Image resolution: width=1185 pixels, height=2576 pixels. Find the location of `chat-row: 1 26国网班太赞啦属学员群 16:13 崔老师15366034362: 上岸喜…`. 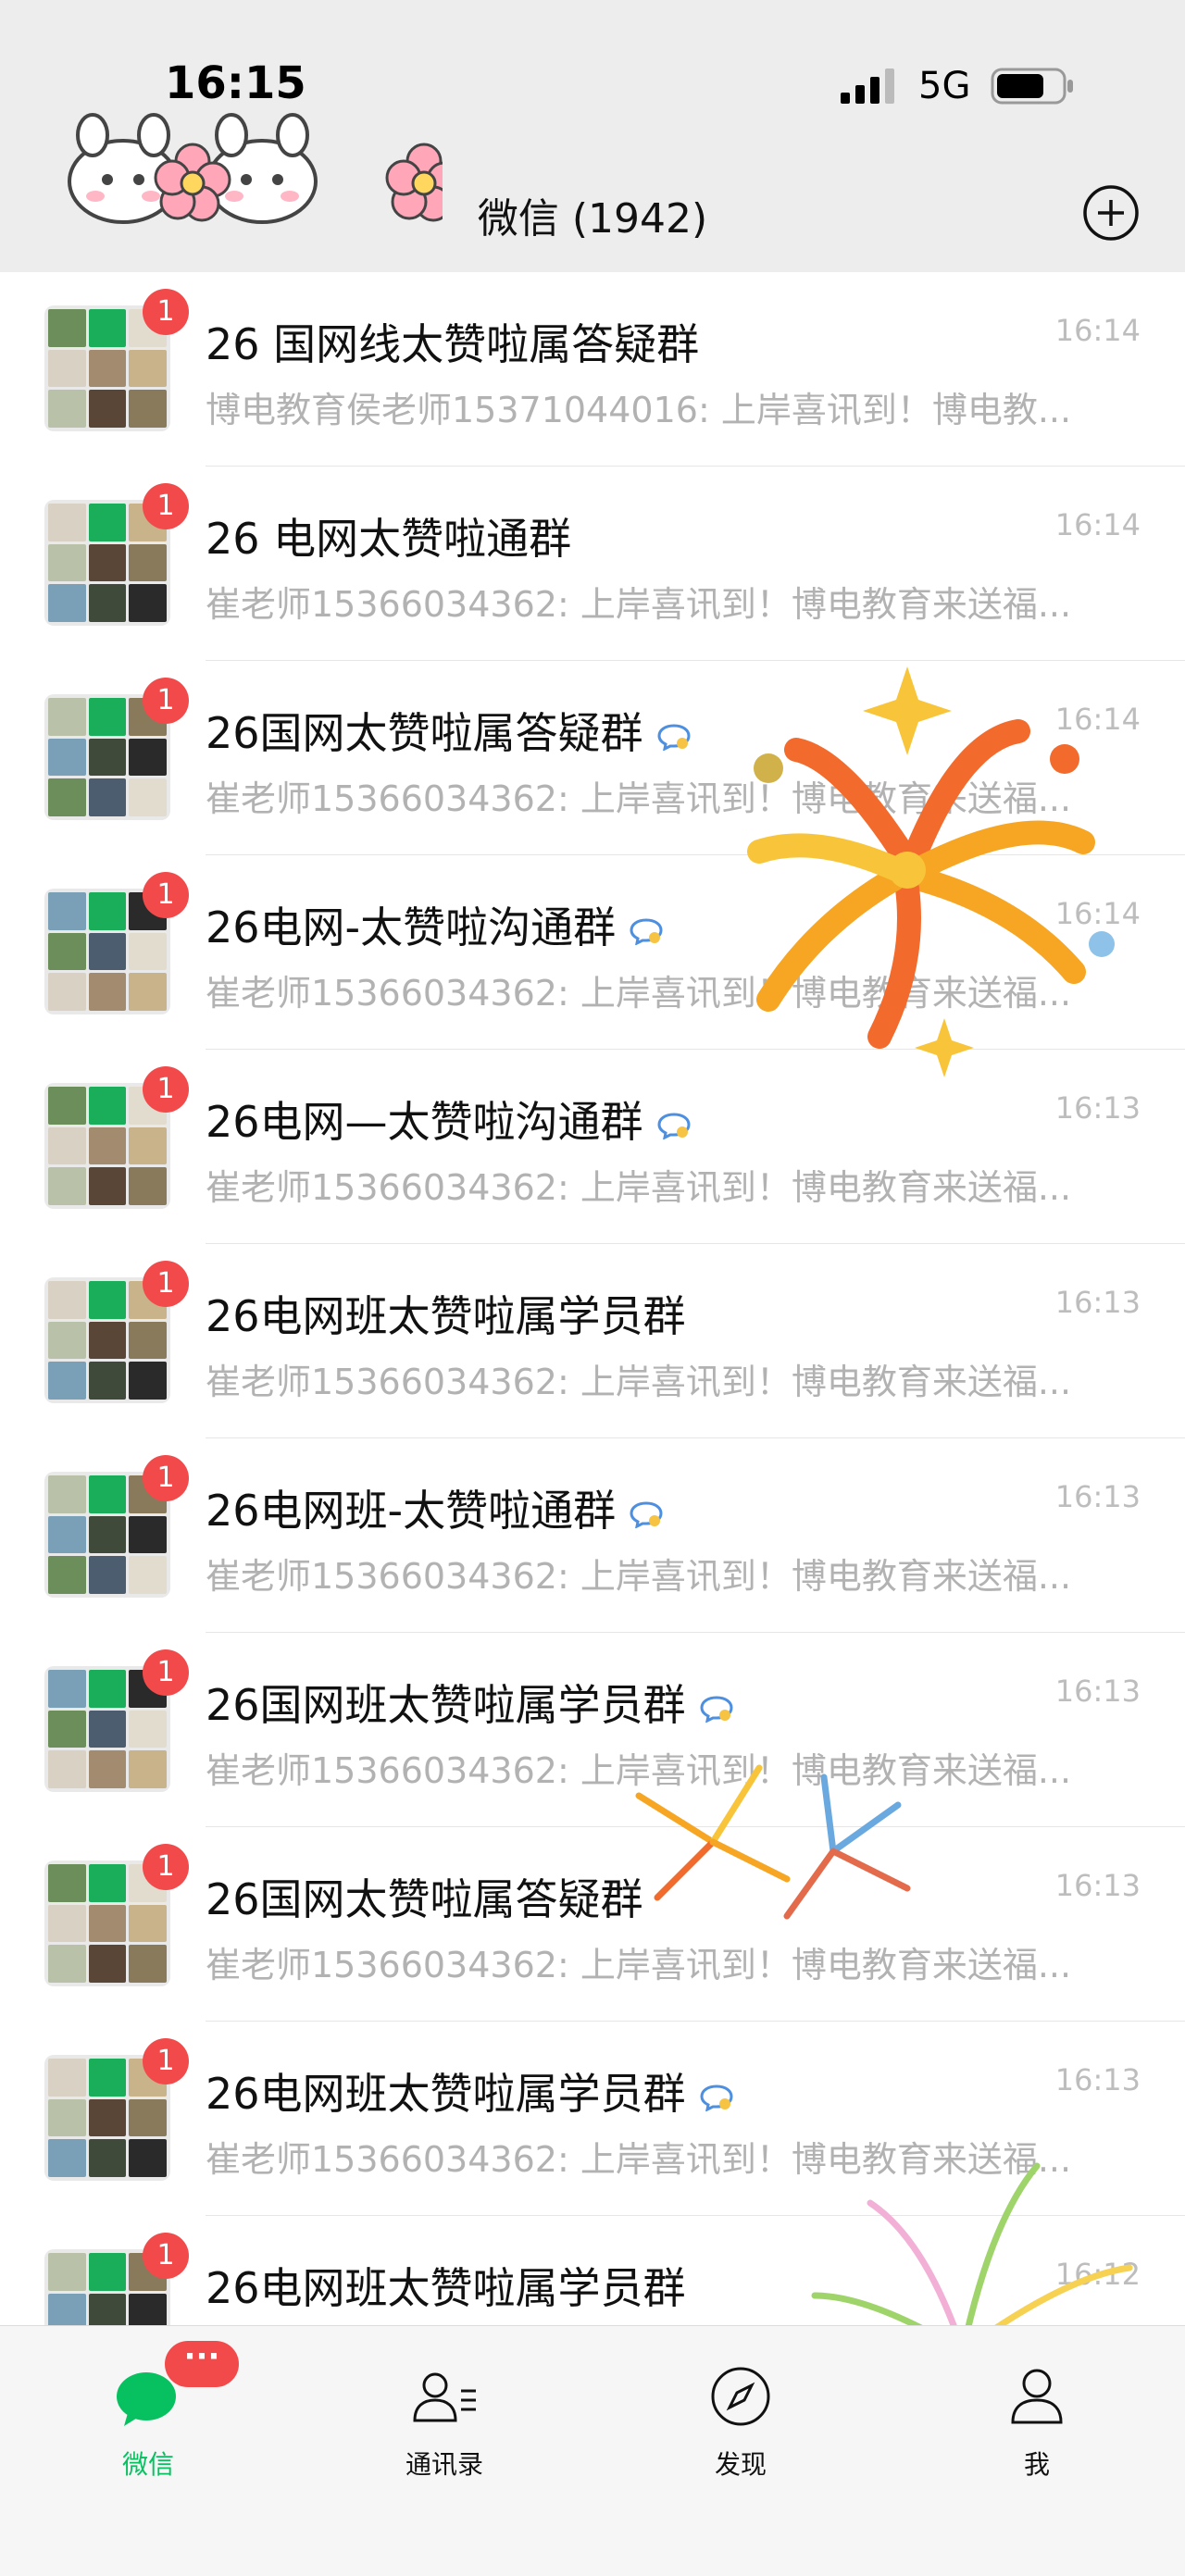

chat-row: 1 26国网班太赞啦属学员群 16:13 崔老师15366034362: 上岸喜… is located at coordinates (592, 1730).